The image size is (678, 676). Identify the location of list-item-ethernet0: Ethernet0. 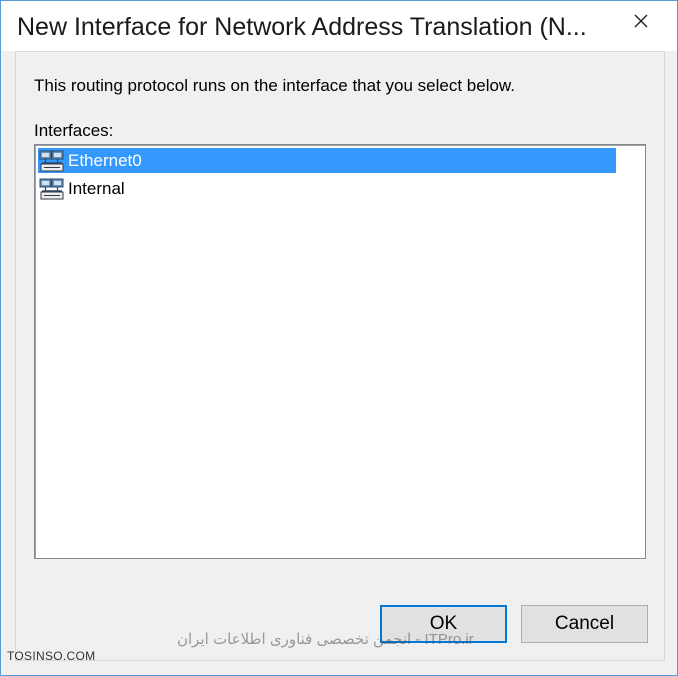
(327, 160).